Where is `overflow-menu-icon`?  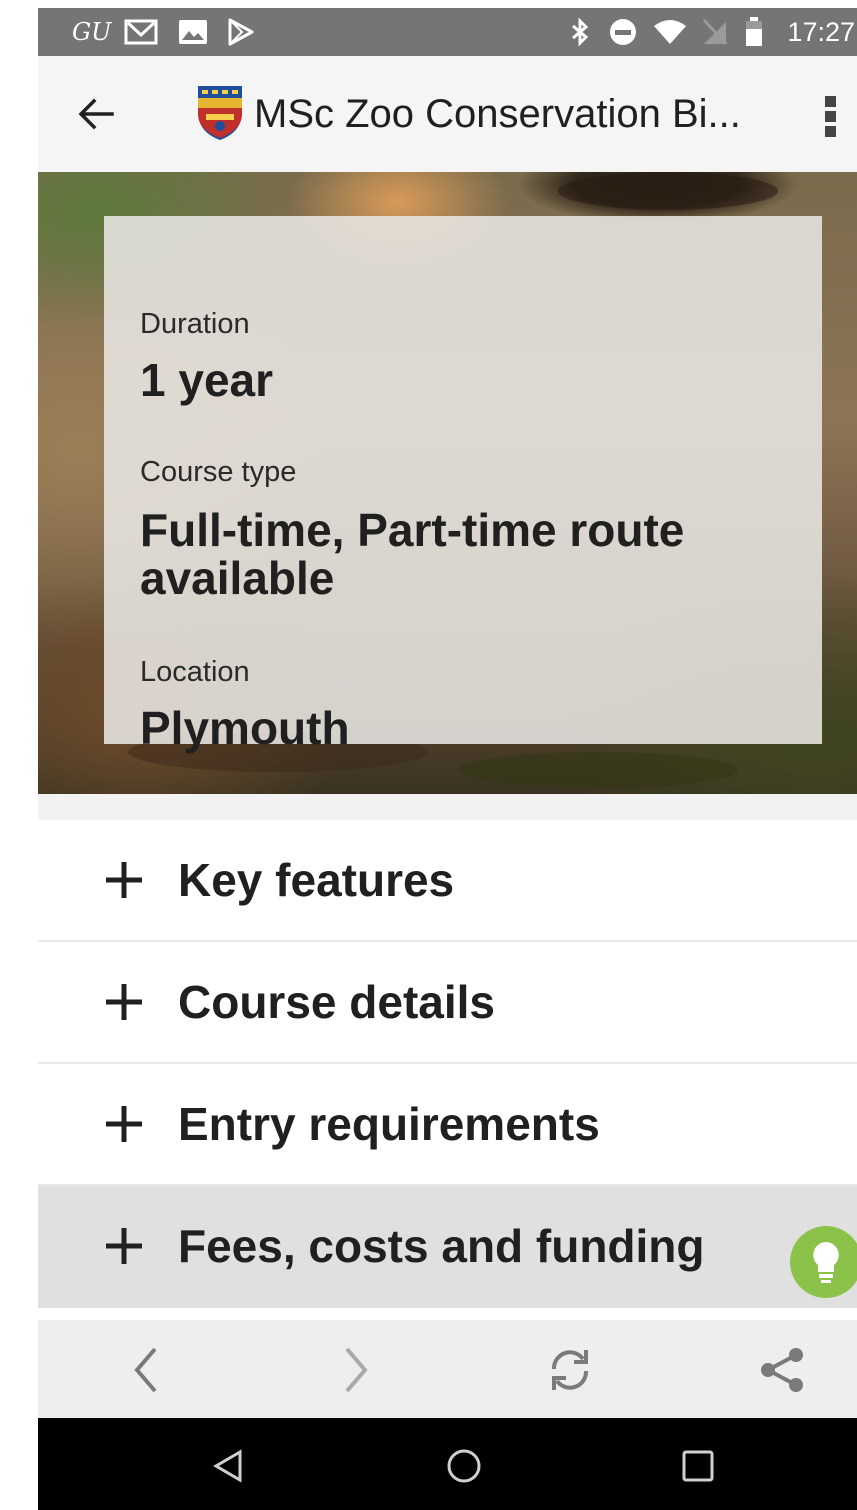 overflow-menu-icon is located at coordinates (831, 116).